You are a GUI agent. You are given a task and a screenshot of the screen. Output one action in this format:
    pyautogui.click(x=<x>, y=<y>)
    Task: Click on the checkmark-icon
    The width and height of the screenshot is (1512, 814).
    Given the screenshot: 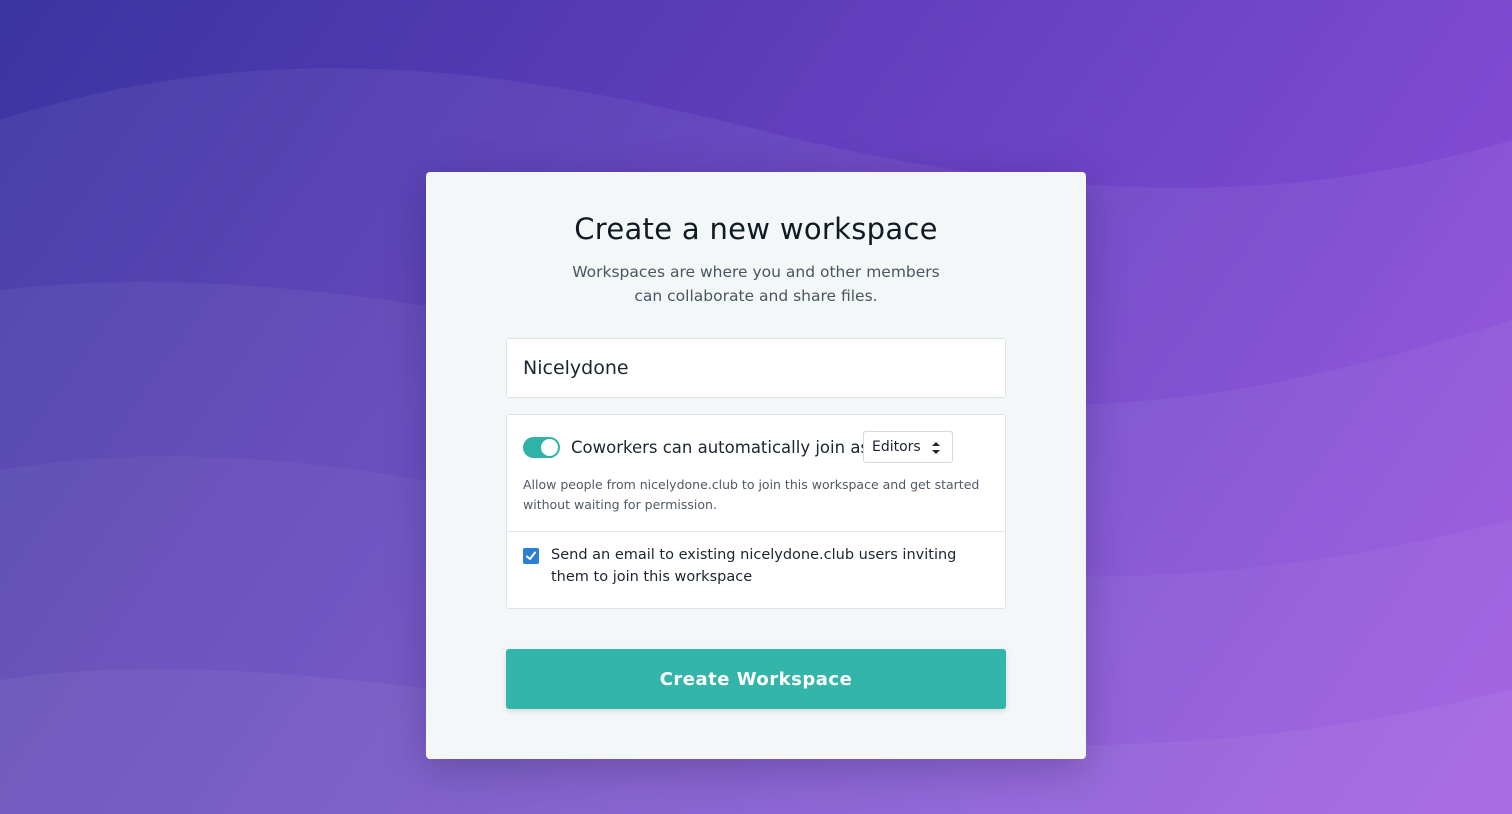 What is the action you would take?
    pyautogui.click(x=531, y=555)
    